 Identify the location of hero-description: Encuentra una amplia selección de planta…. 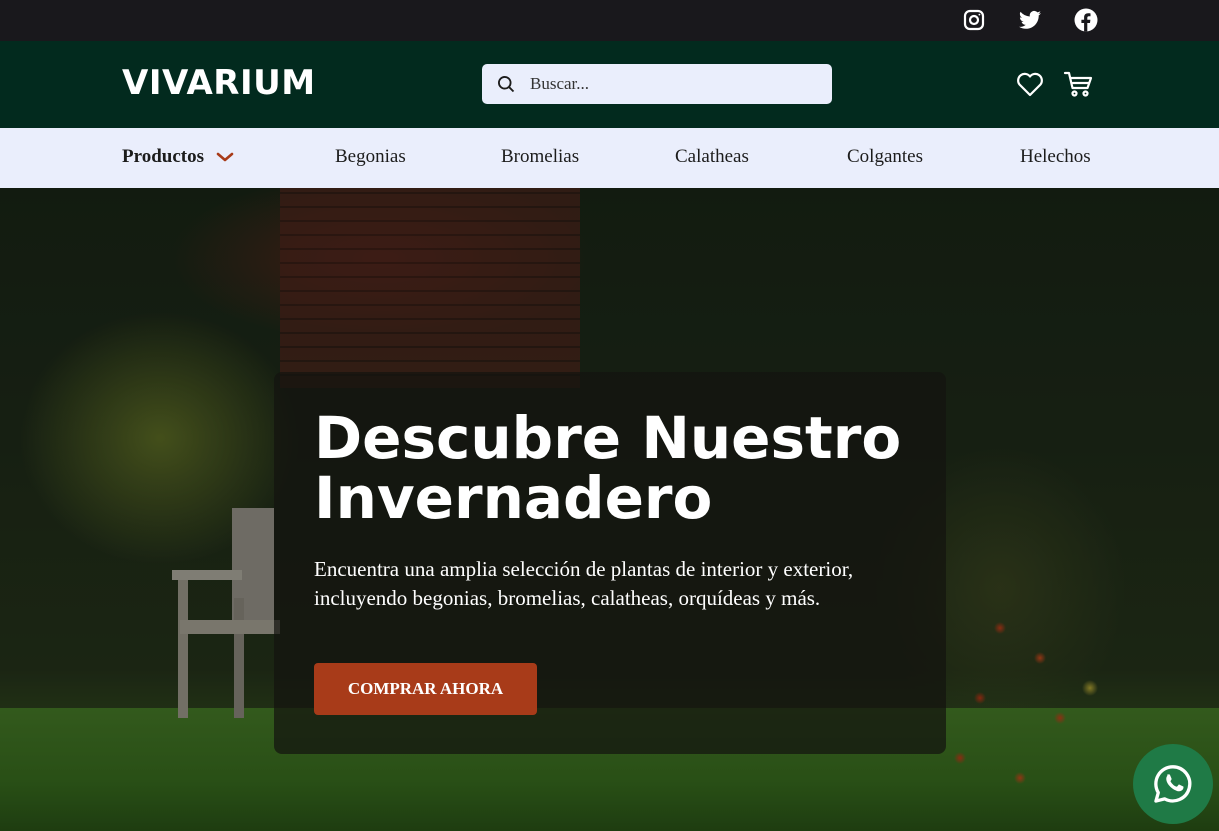
(584, 583).